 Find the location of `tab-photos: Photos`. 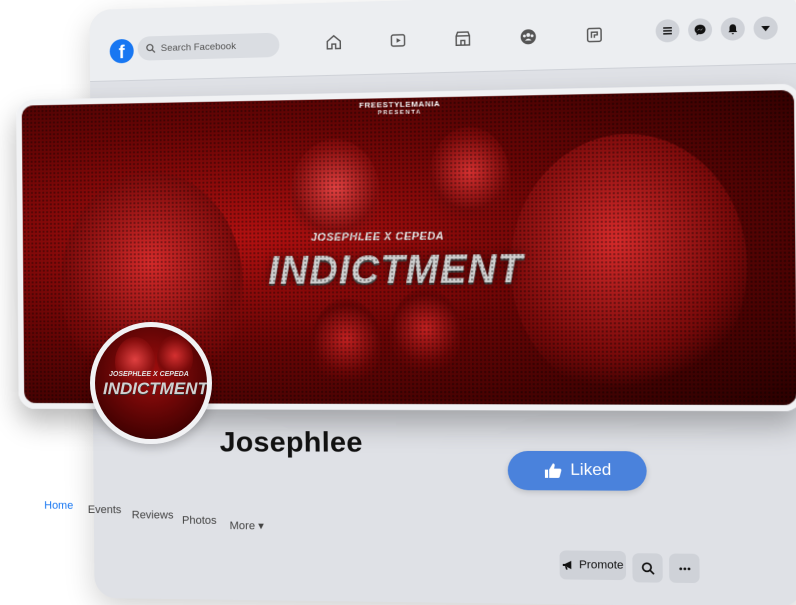

tab-photos: Photos is located at coordinates (199, 521).